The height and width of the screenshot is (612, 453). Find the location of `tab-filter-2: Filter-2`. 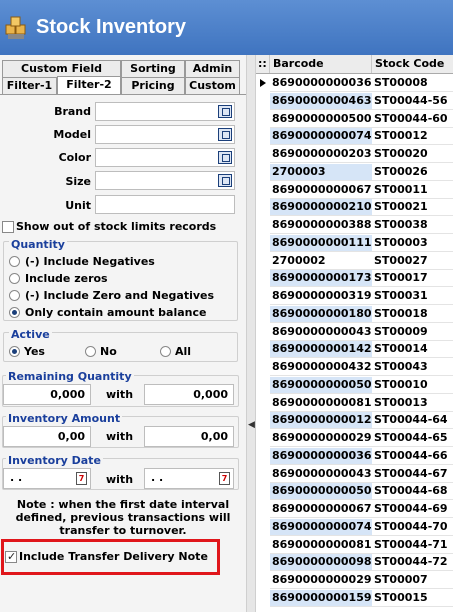

tab-filter-2: Filter-2 is located at coordinates (89, 85).